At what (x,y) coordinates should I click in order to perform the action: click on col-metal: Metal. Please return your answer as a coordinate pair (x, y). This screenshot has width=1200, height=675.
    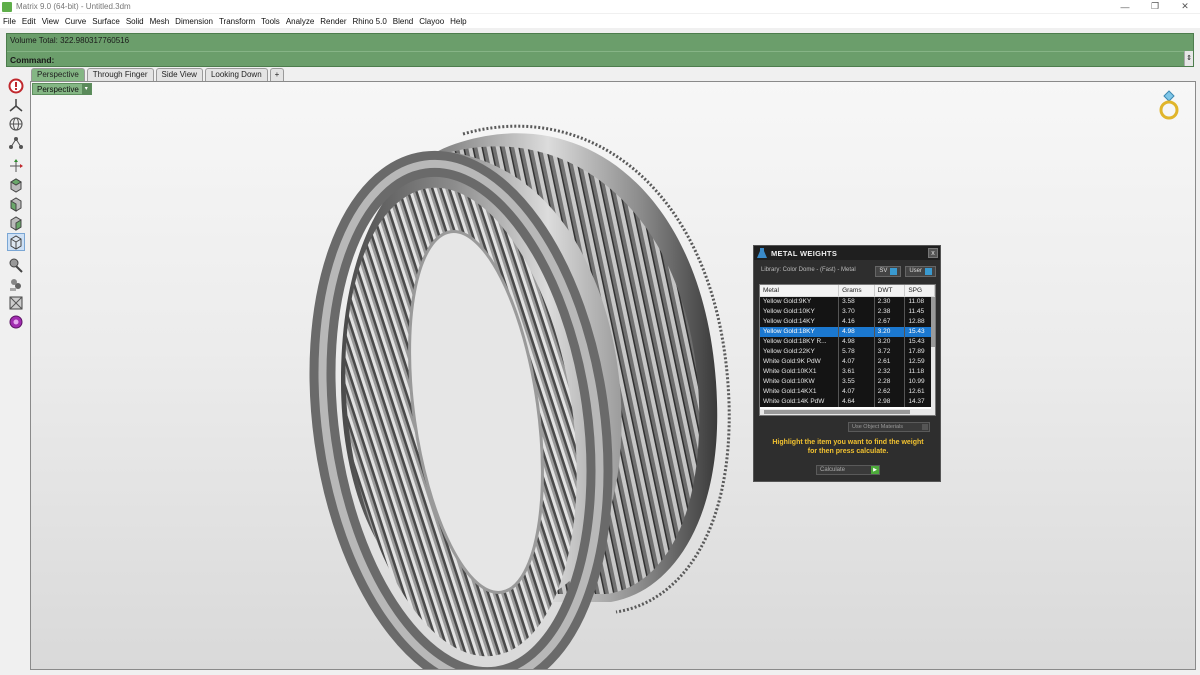
    Looking at the image, I should click on (800, 290).